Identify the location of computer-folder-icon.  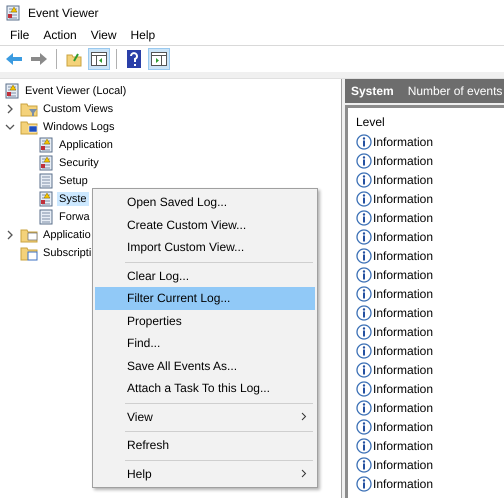
(29, 127).